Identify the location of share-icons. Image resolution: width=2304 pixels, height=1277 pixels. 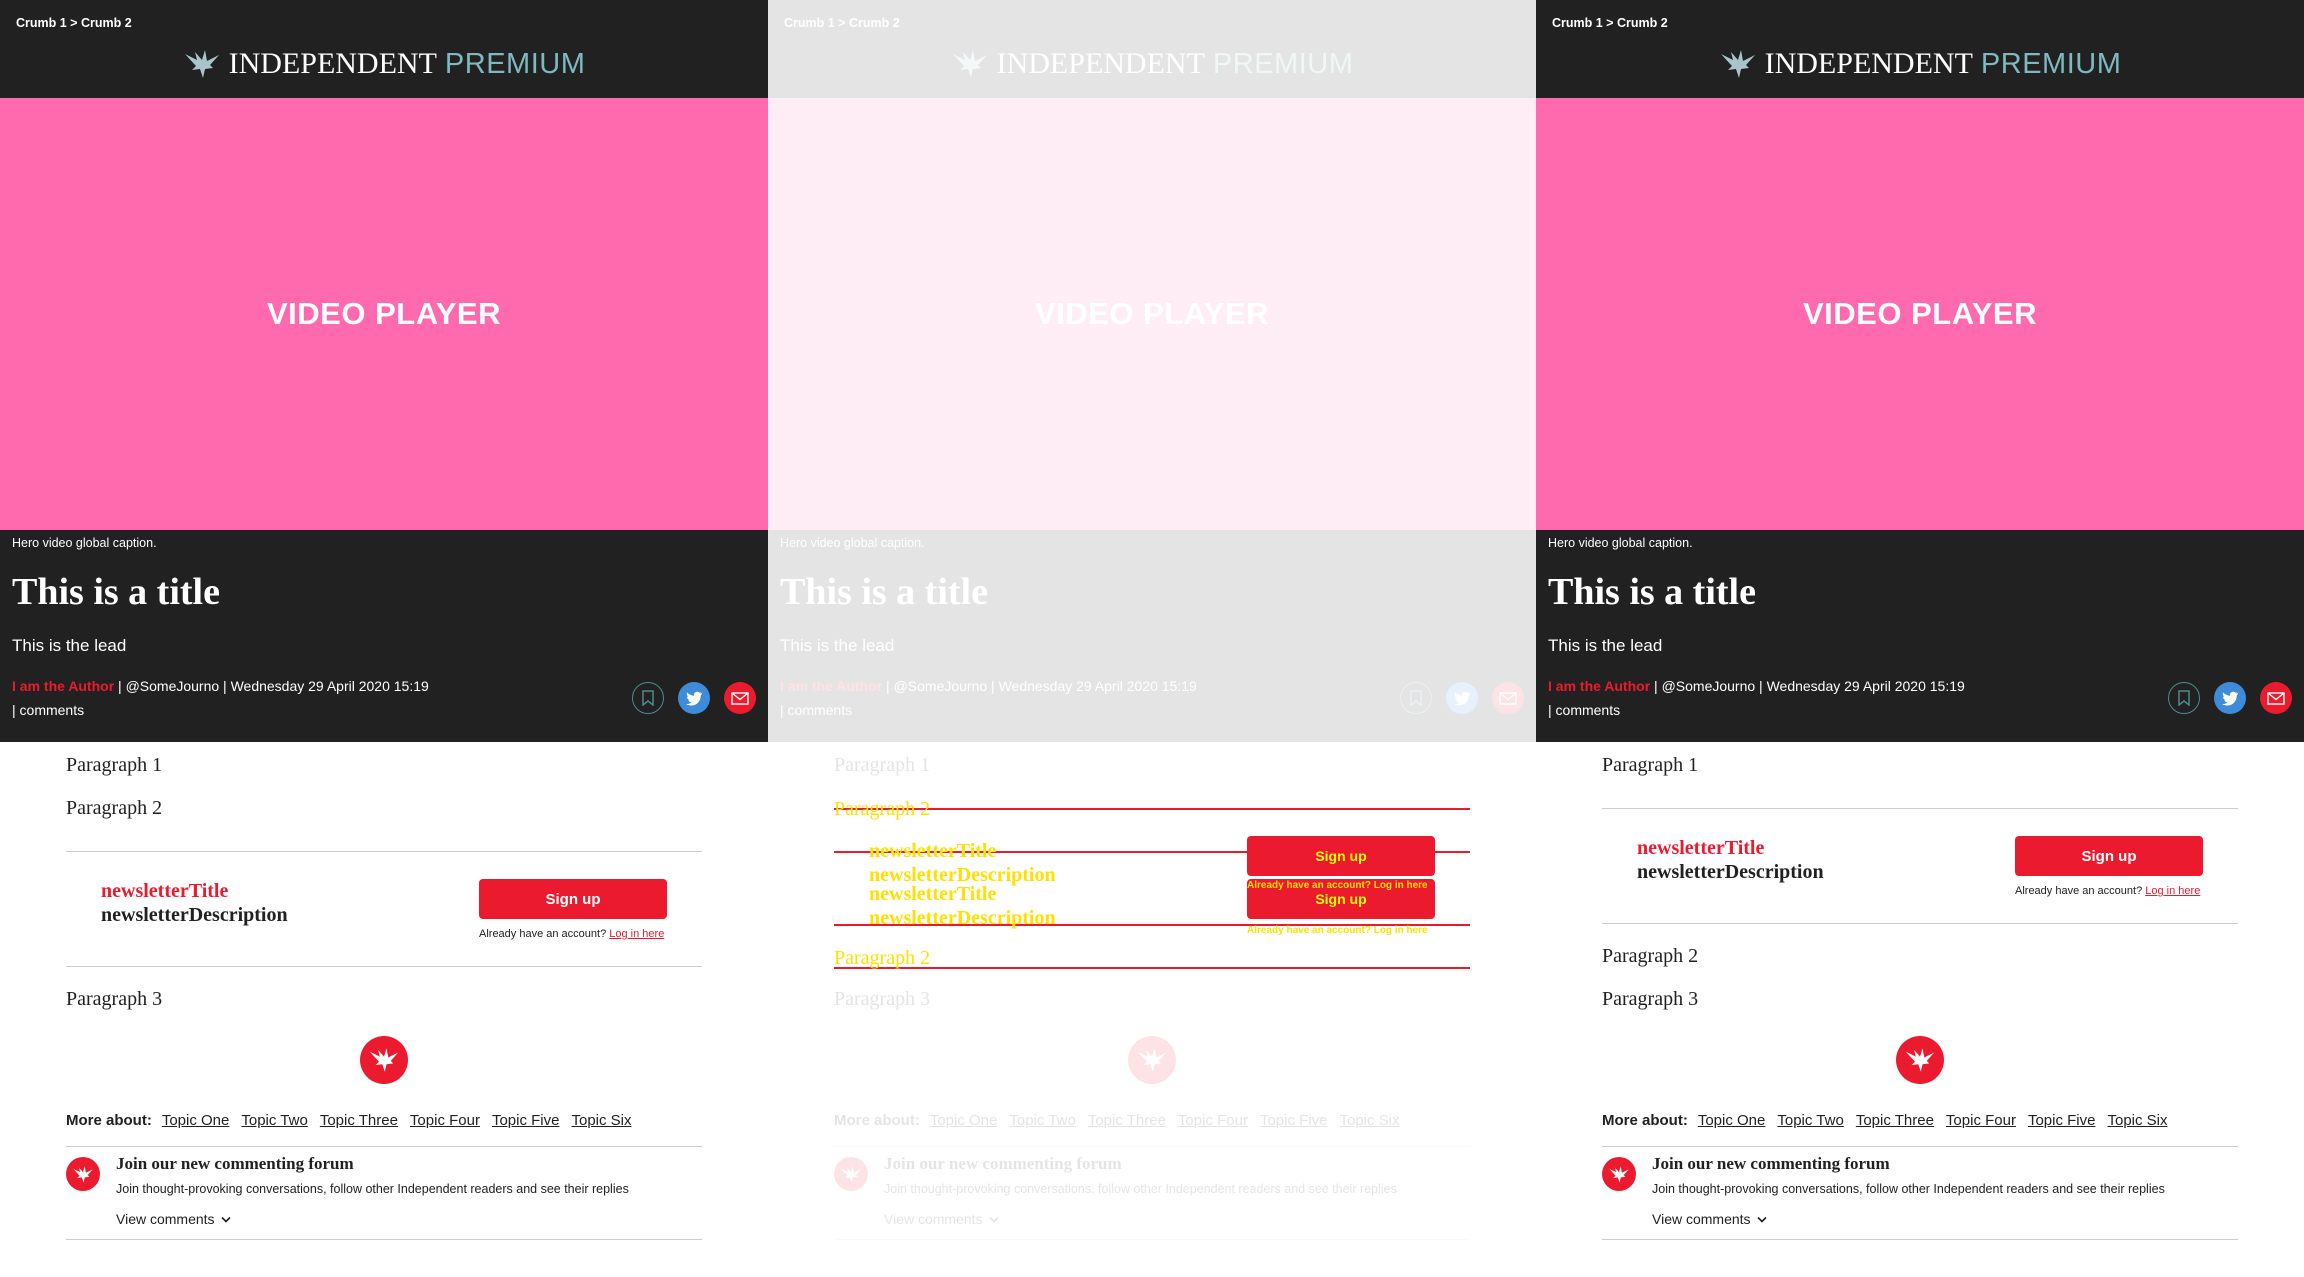
(2230, 698).